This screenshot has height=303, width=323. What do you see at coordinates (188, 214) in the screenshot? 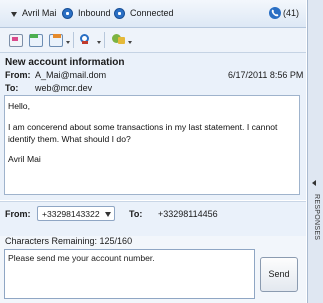
I see `reply-to-number: +33298114456` at bounding box center [188, 214].